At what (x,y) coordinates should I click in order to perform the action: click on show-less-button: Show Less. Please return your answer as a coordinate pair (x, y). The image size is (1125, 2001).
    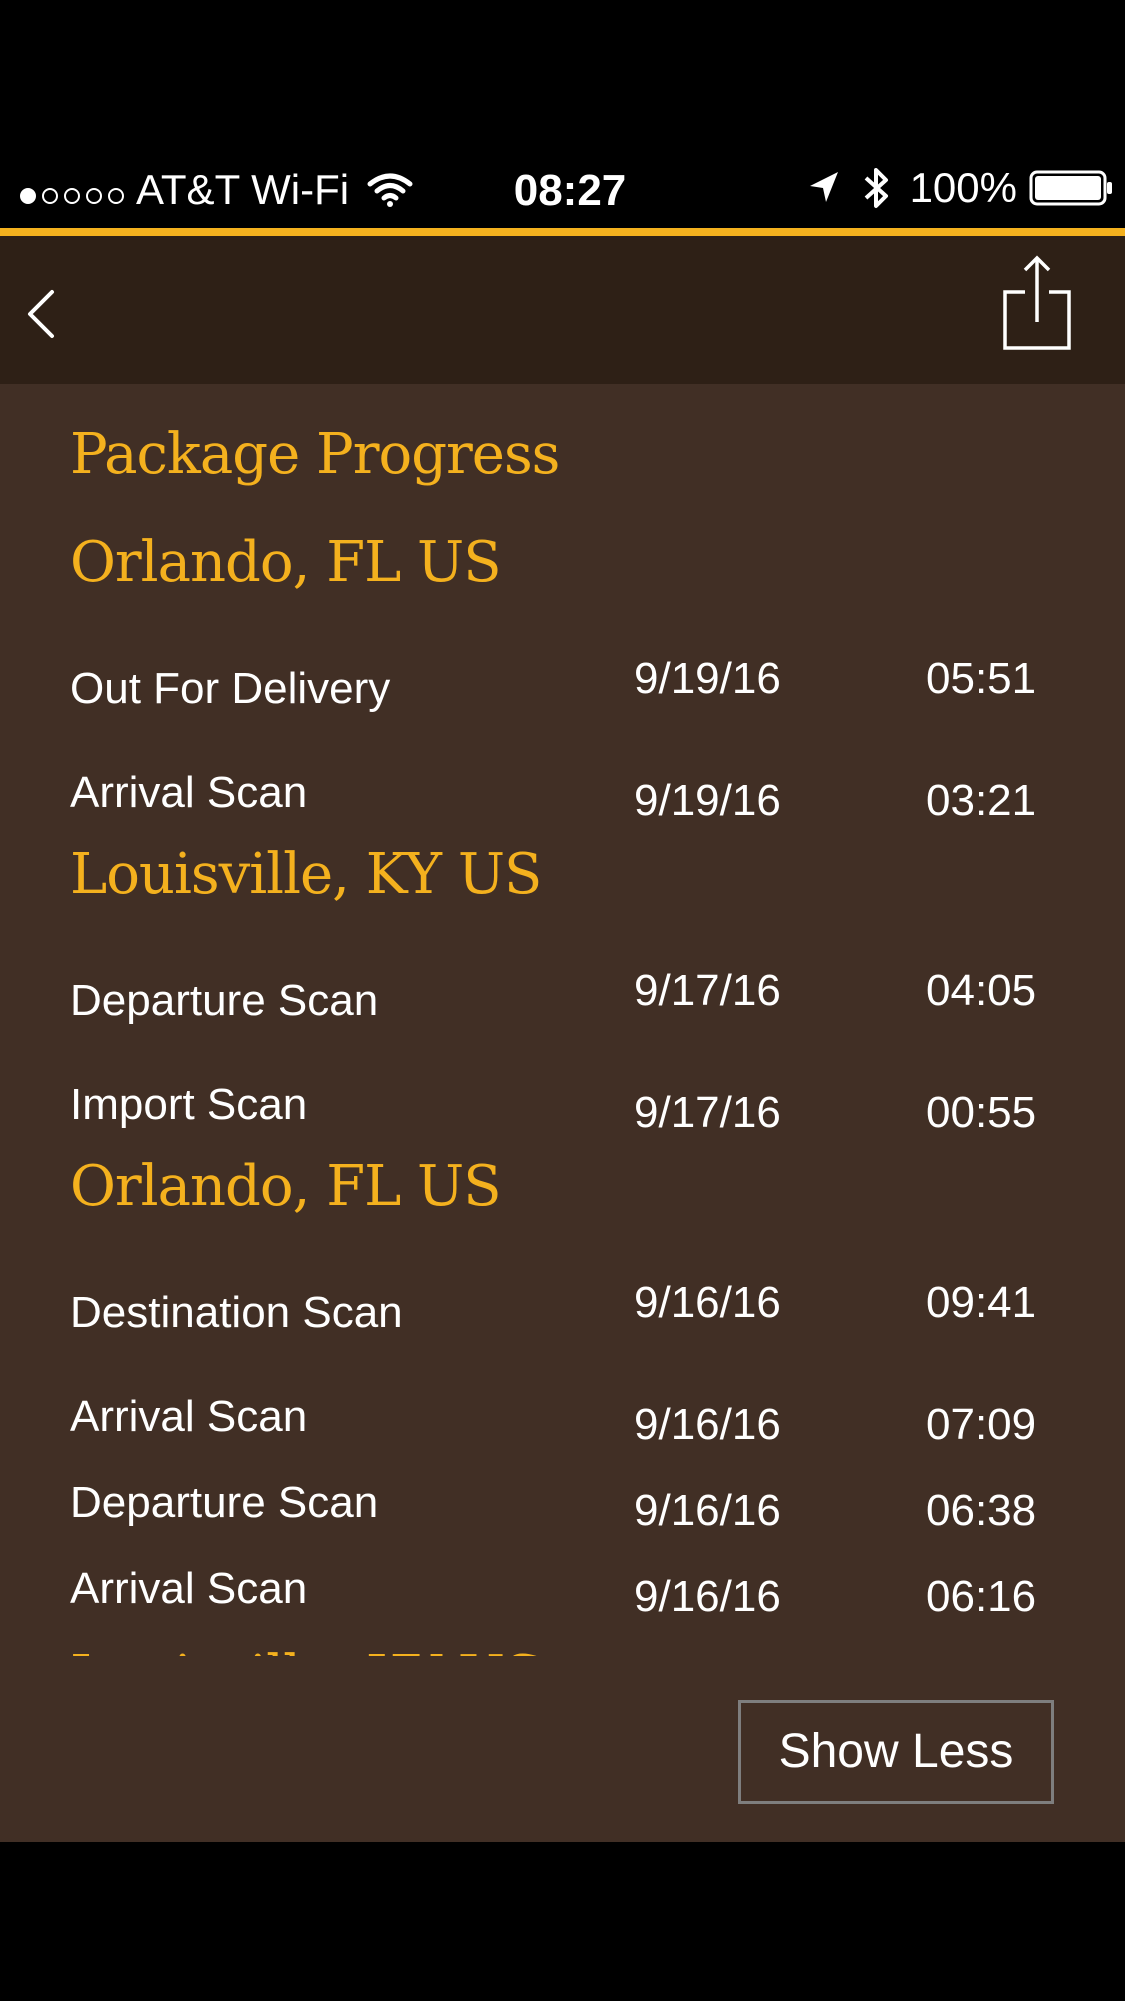
    Looking at the image, I should click on (896, 1752).